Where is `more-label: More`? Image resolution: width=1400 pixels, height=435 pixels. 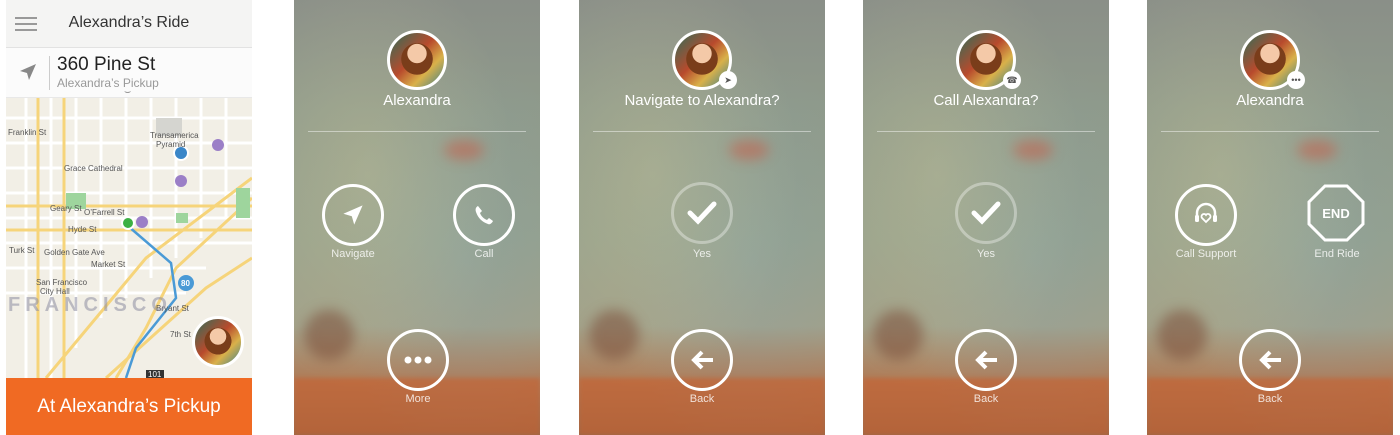 more-label: More is located at coordinates (418, 399).